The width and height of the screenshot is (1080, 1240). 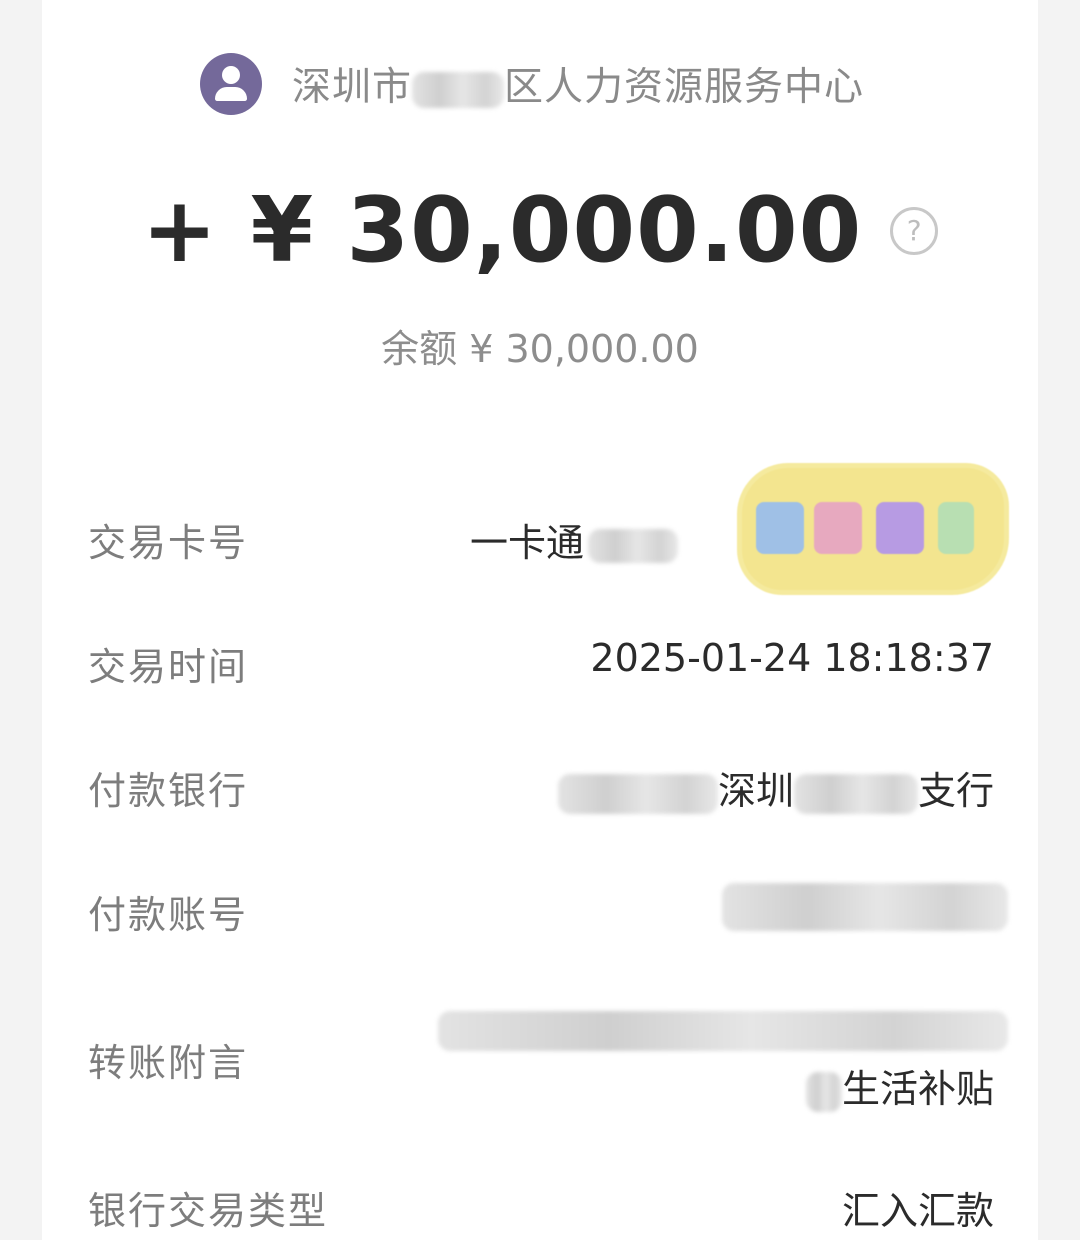 I want to click on card-number-label: 交易卡号, so click(x=168, y=543).